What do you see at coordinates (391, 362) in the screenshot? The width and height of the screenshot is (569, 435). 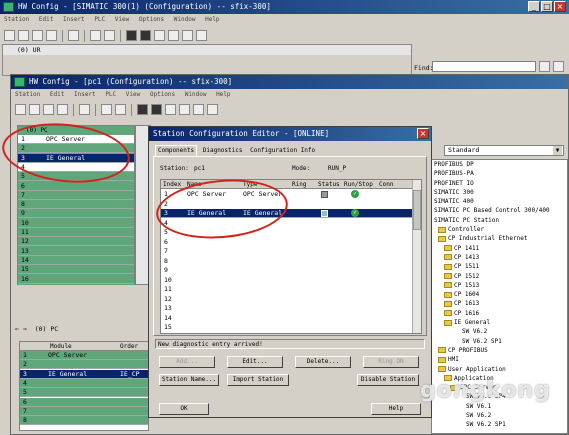 I see `ring-on-button: Ring ON` at bounding box center [391, 362].